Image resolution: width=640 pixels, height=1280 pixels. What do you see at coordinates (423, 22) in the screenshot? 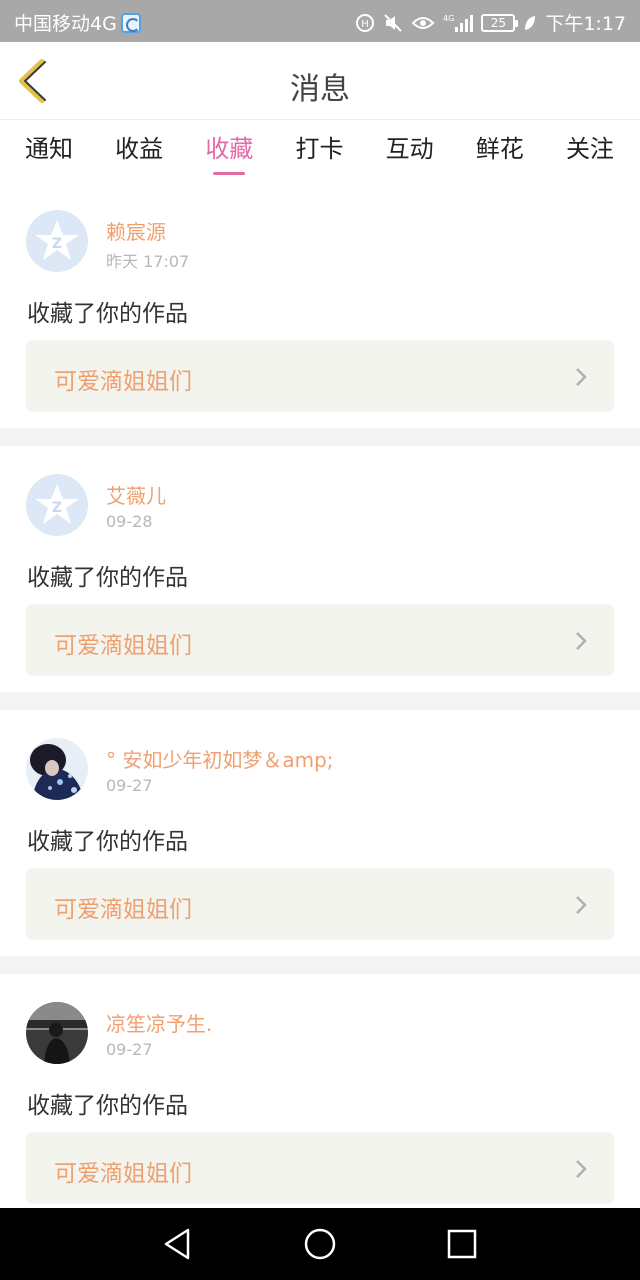
I see `eye-comfort-icon` at bounding box center [423, 22].